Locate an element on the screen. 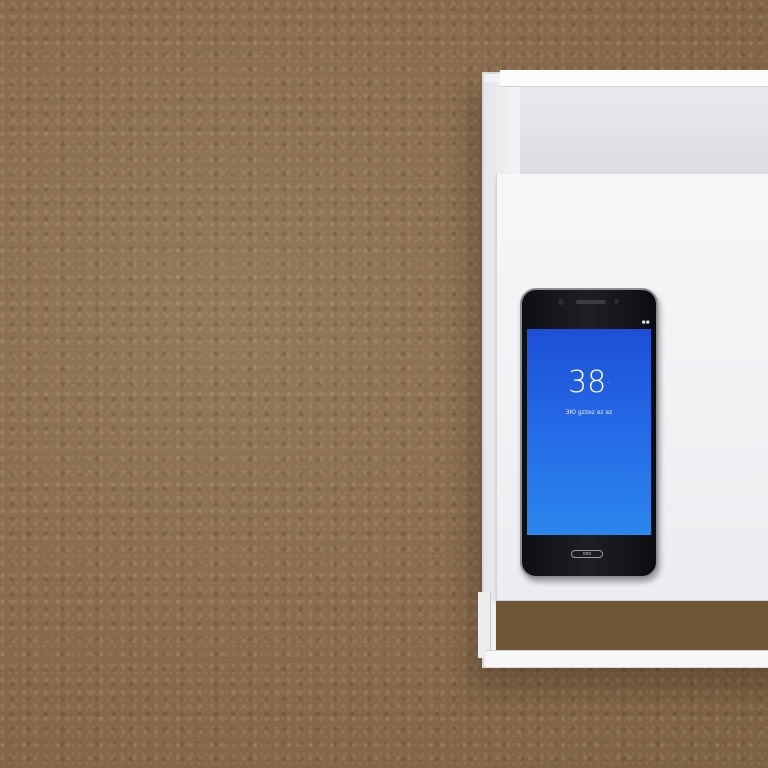 The image size is (768, 768). box-inner-wall is located at coordinates (644, 129).